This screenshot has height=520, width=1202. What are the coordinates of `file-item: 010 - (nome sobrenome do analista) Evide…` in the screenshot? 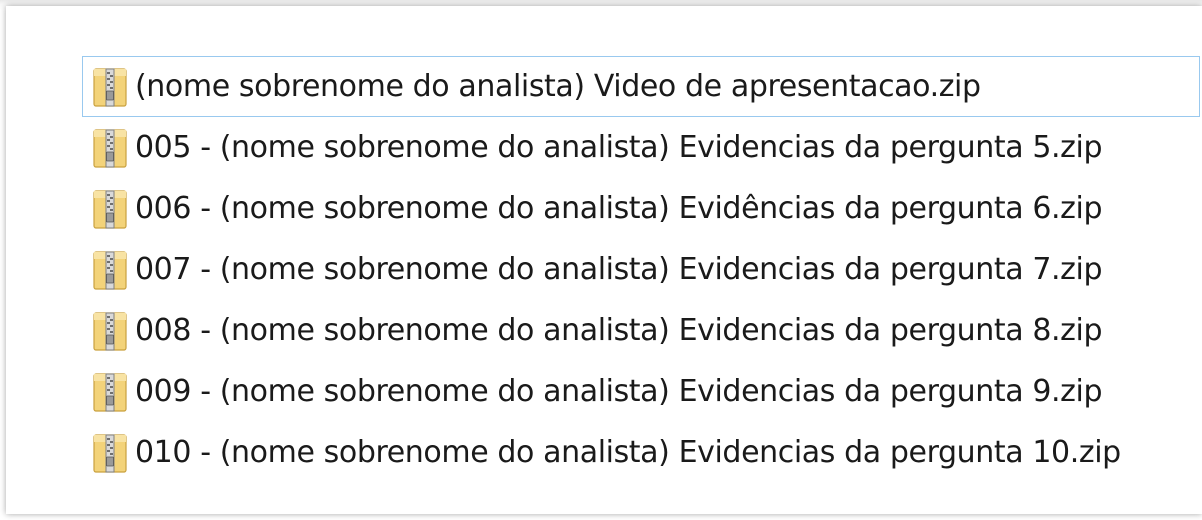 It's located at (641, 452).